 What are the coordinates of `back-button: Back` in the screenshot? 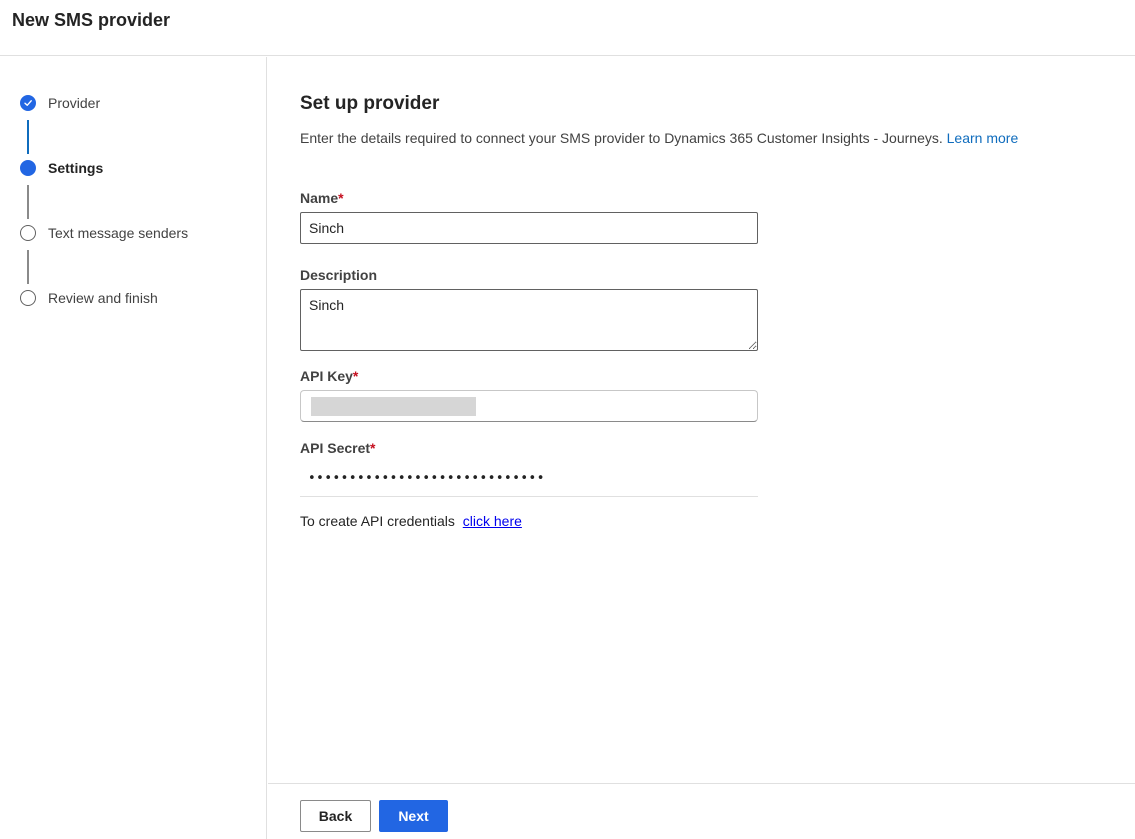 It's located at (335, 816).